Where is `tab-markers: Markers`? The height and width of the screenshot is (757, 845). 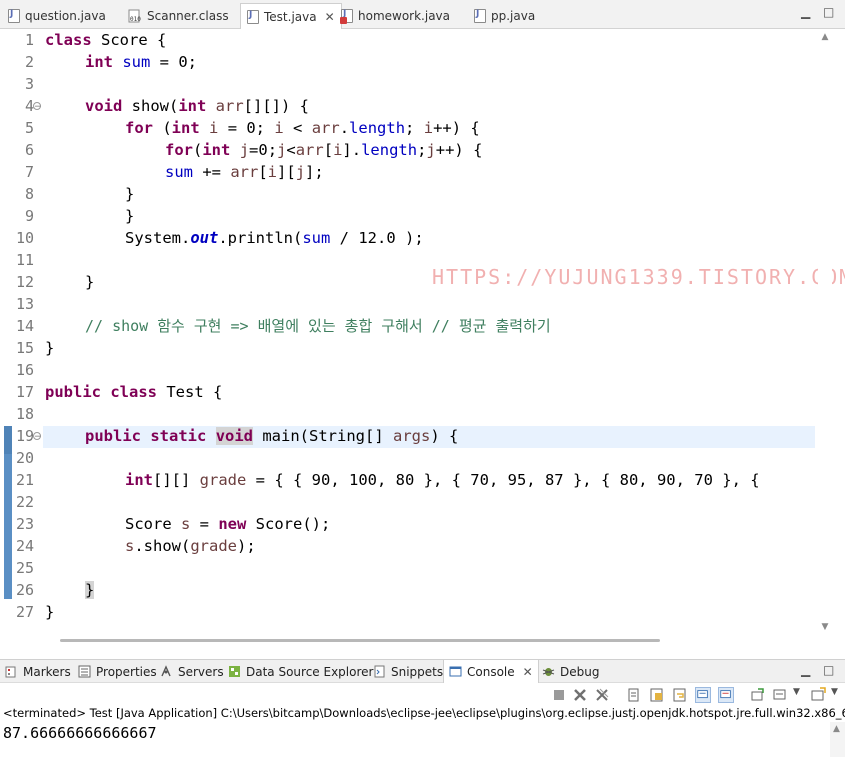
tab-markers: Markers is located at coordinates (38, 671).